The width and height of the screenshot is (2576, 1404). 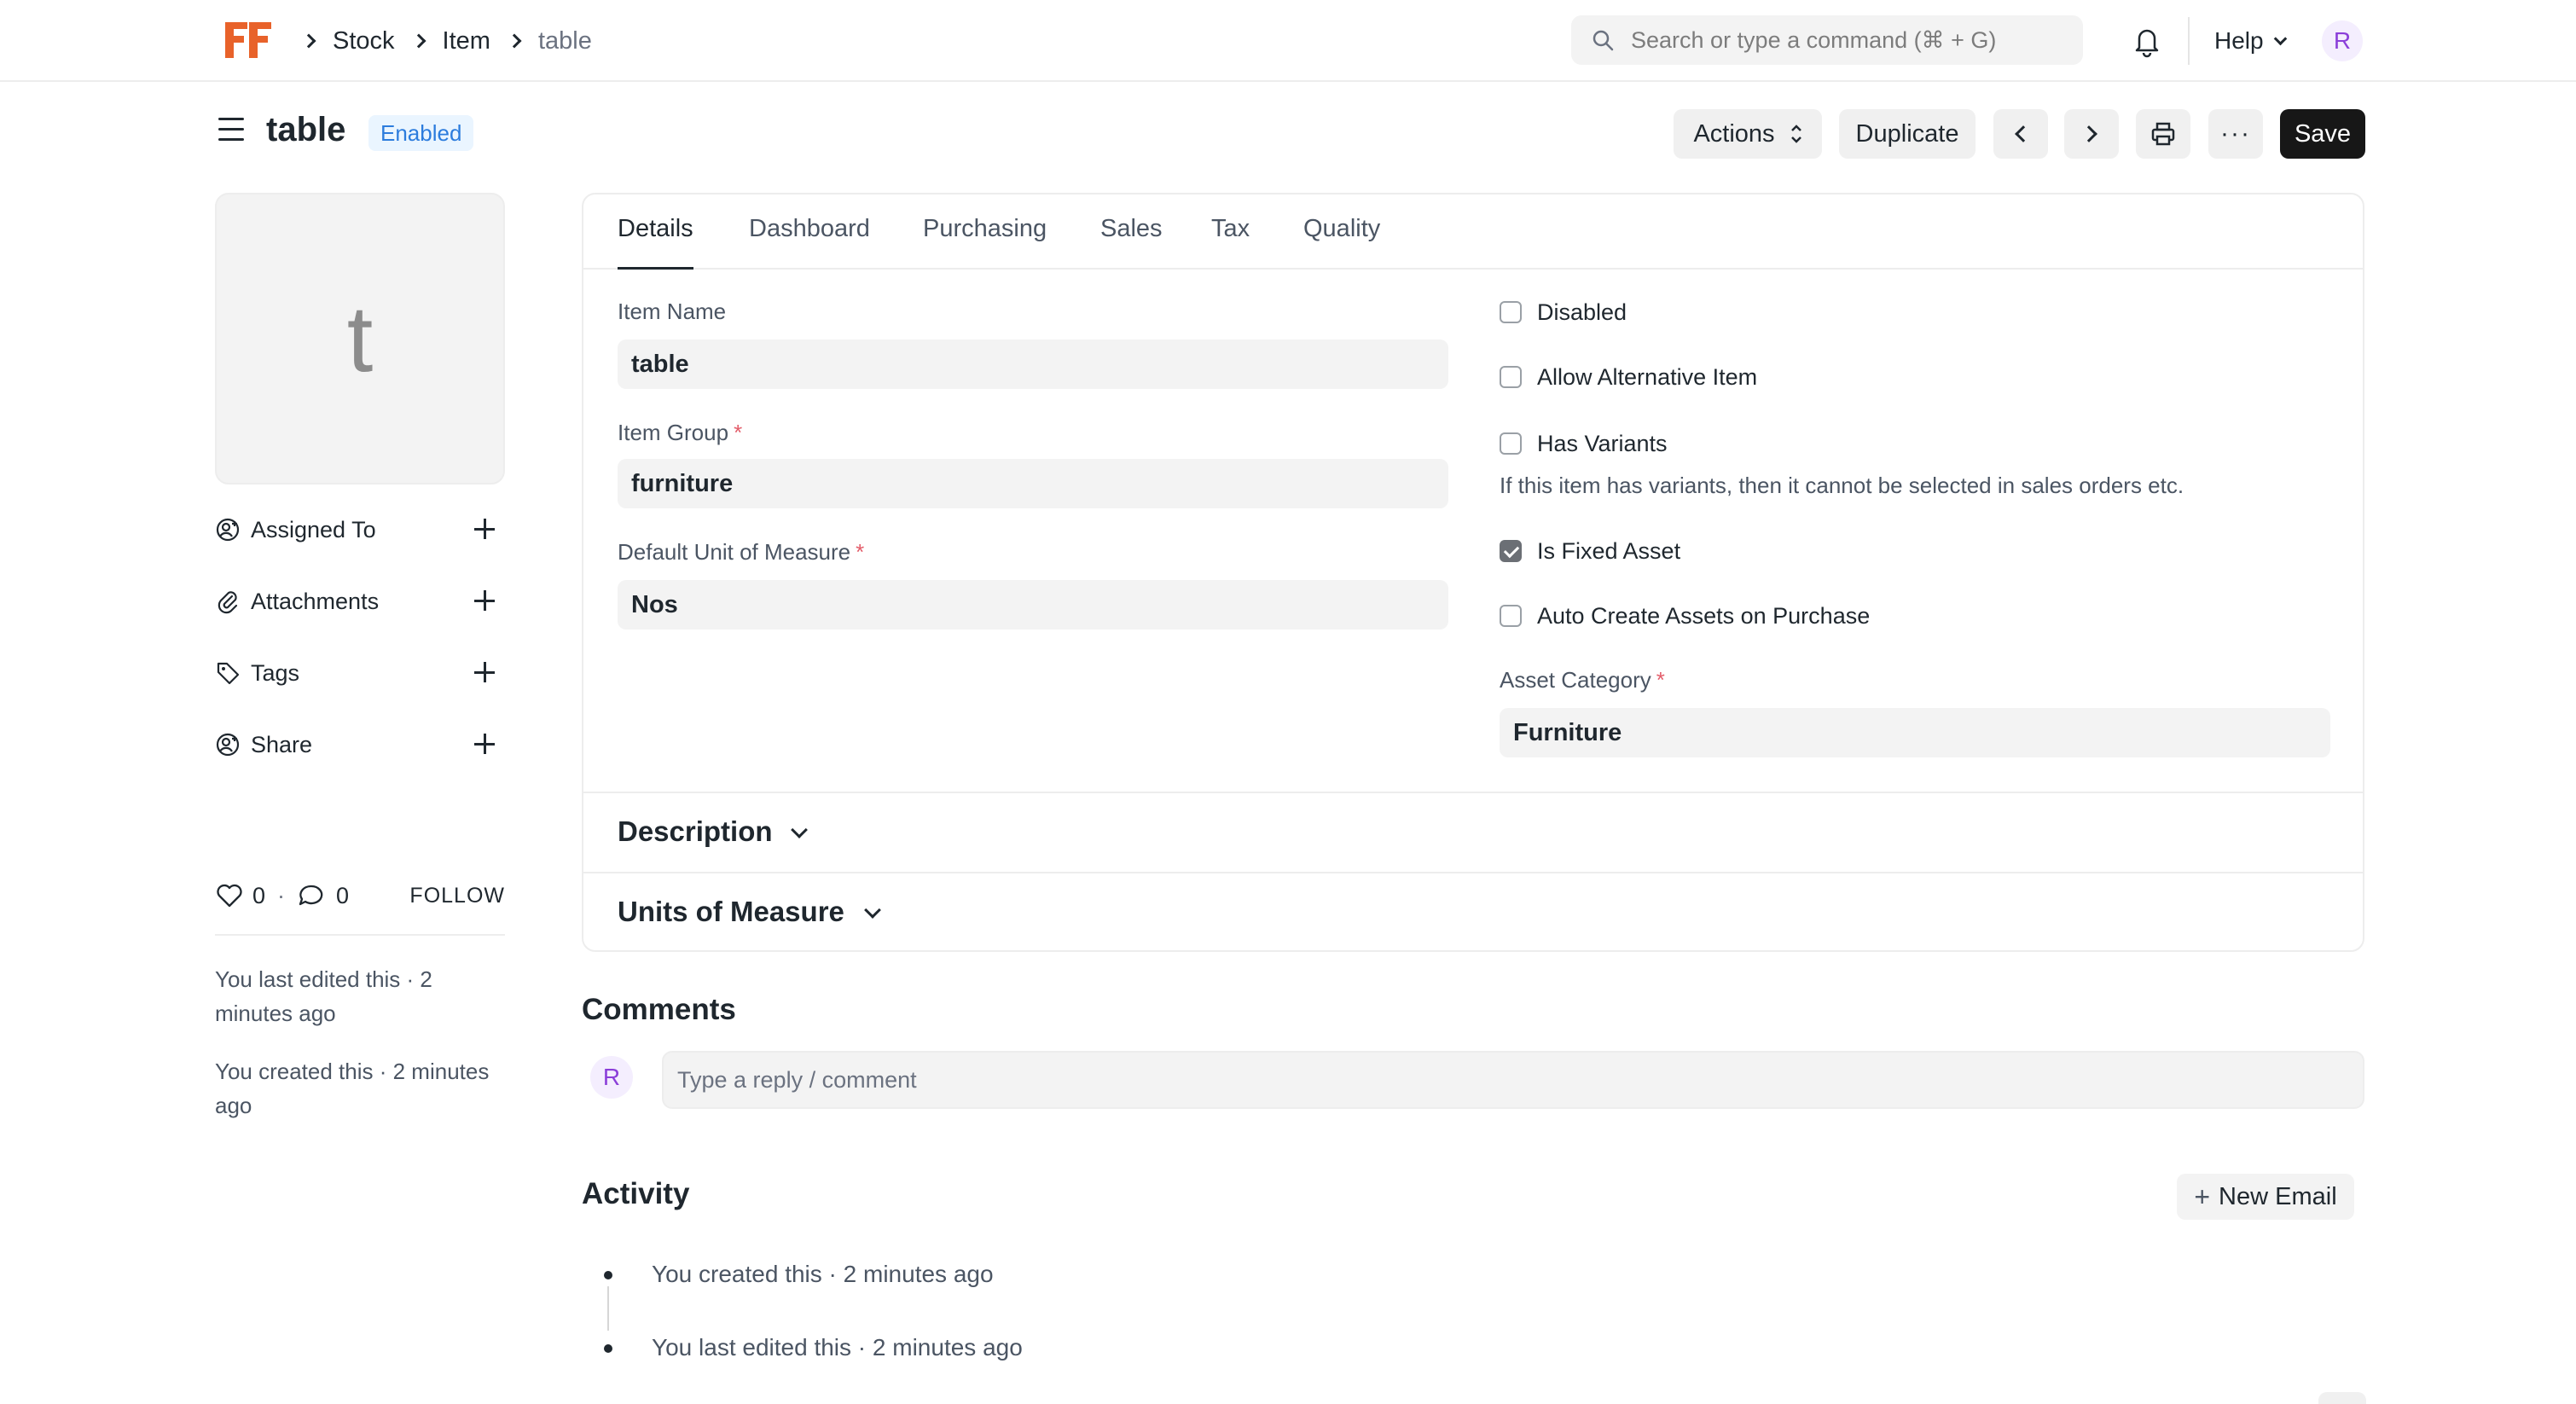 What do you see at coordinates (2278, 1196) in the screenshot?
I see `new-email-label: New Email` at bounding box center [2278, 1196].